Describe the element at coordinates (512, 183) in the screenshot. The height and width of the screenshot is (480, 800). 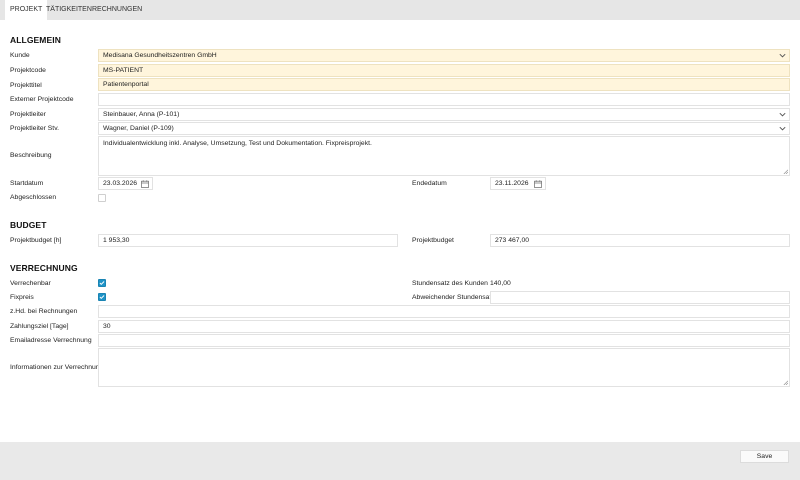
I see `endedatum-value: 23.11.2026` at that location.